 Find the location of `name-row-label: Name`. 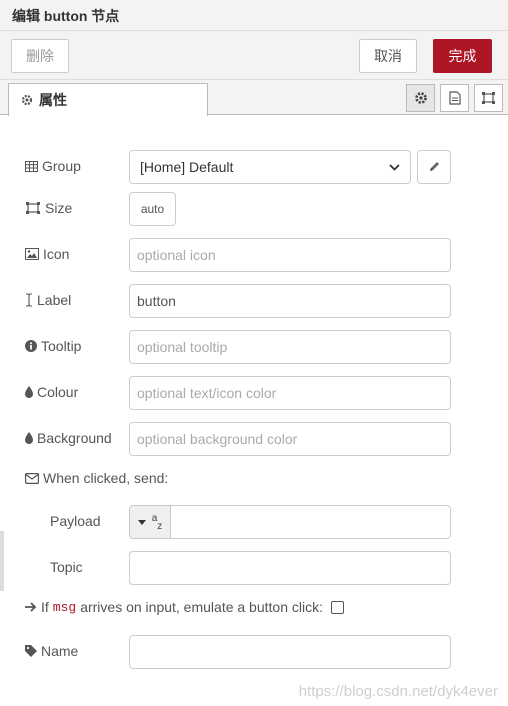

name-row-label: Name is located at coordinates (51, 651).